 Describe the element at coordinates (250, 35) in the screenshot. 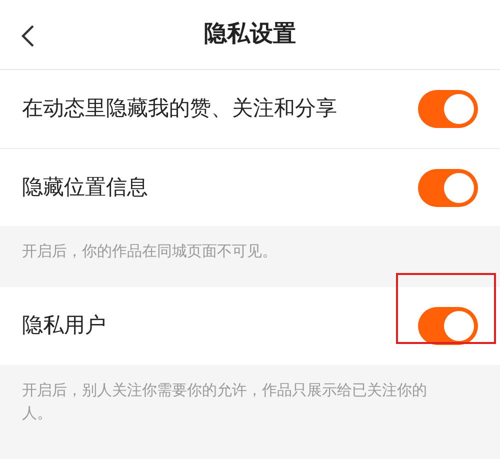

I see `page-title: 隐私设置` at that location.